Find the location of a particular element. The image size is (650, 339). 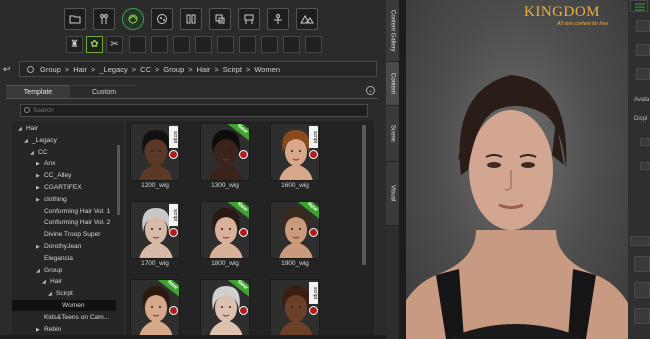

side-tab-visual: Visual is located at coordinates (392, 194).